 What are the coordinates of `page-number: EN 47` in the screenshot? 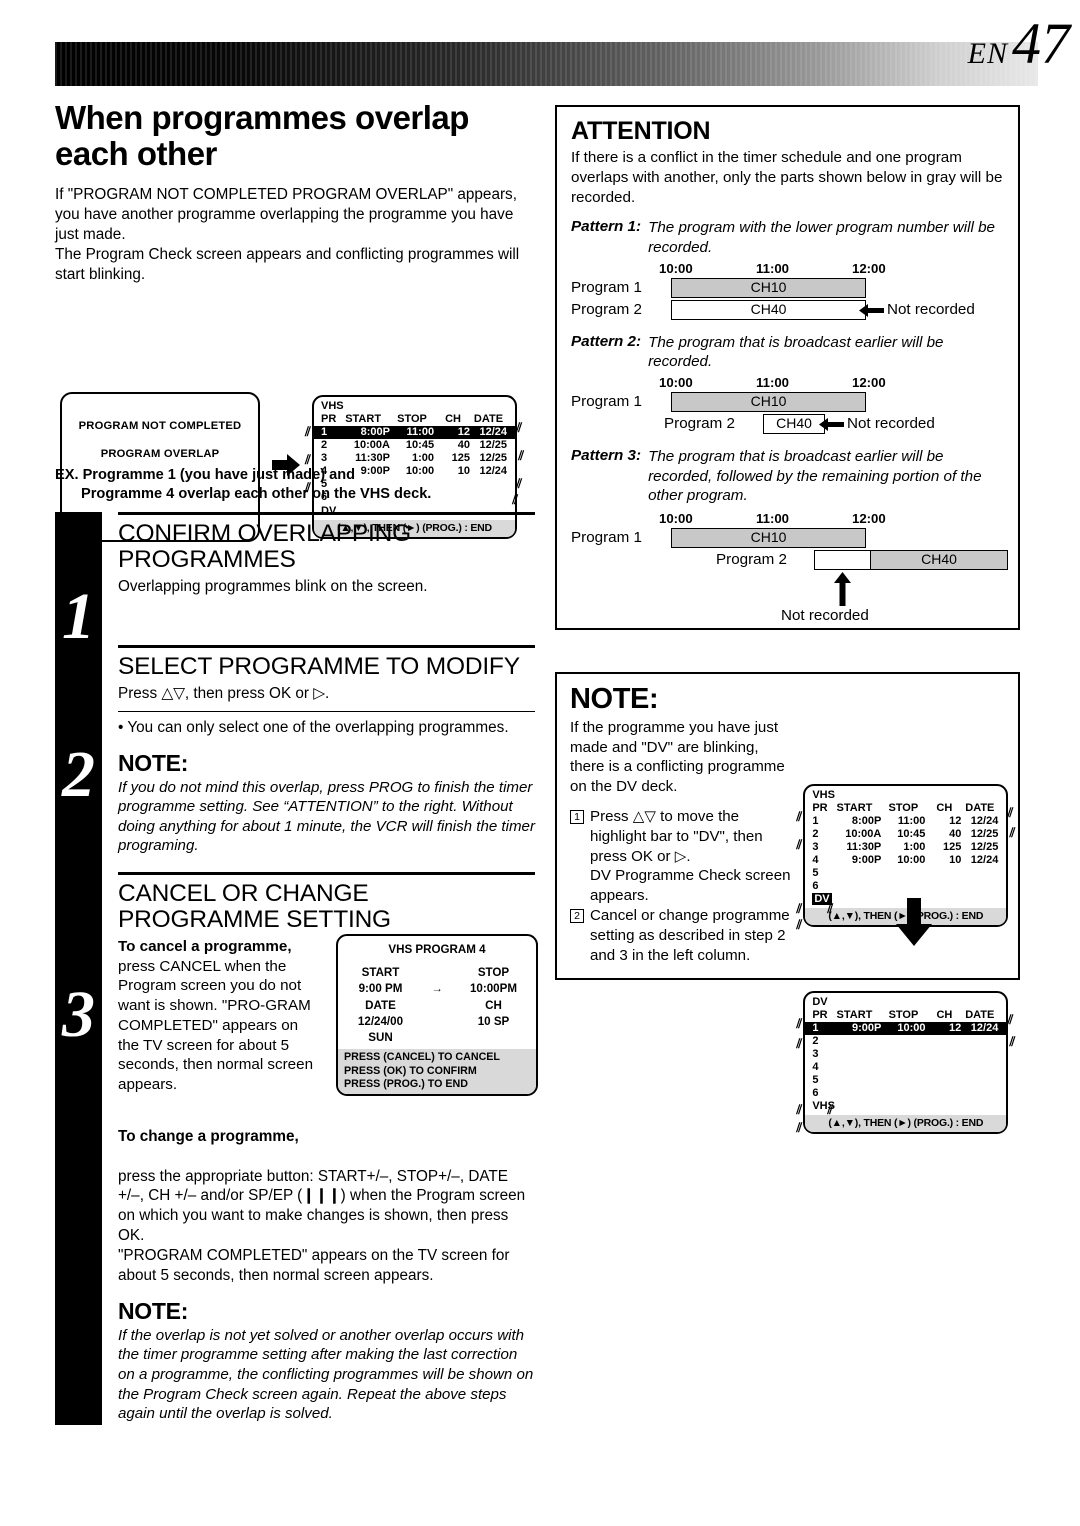 It's located at (1019, 43).